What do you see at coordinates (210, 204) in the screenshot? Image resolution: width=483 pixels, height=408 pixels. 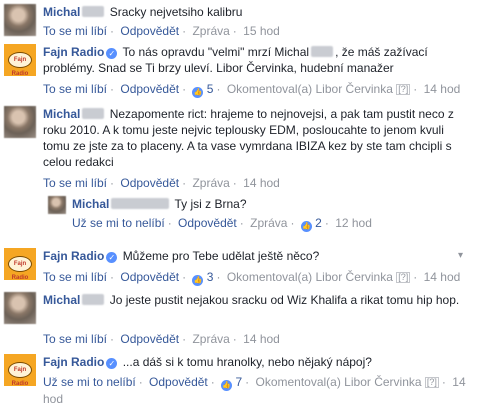 I see `reply-text: Ty jsi z Brna?` at bounding box center [210, 204].